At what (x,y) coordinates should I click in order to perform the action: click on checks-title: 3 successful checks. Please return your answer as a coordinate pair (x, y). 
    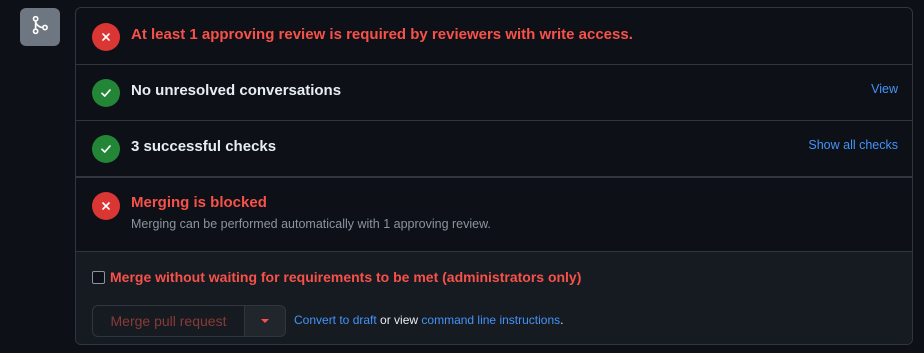
    Looking at the image, I should click on (204, 146).